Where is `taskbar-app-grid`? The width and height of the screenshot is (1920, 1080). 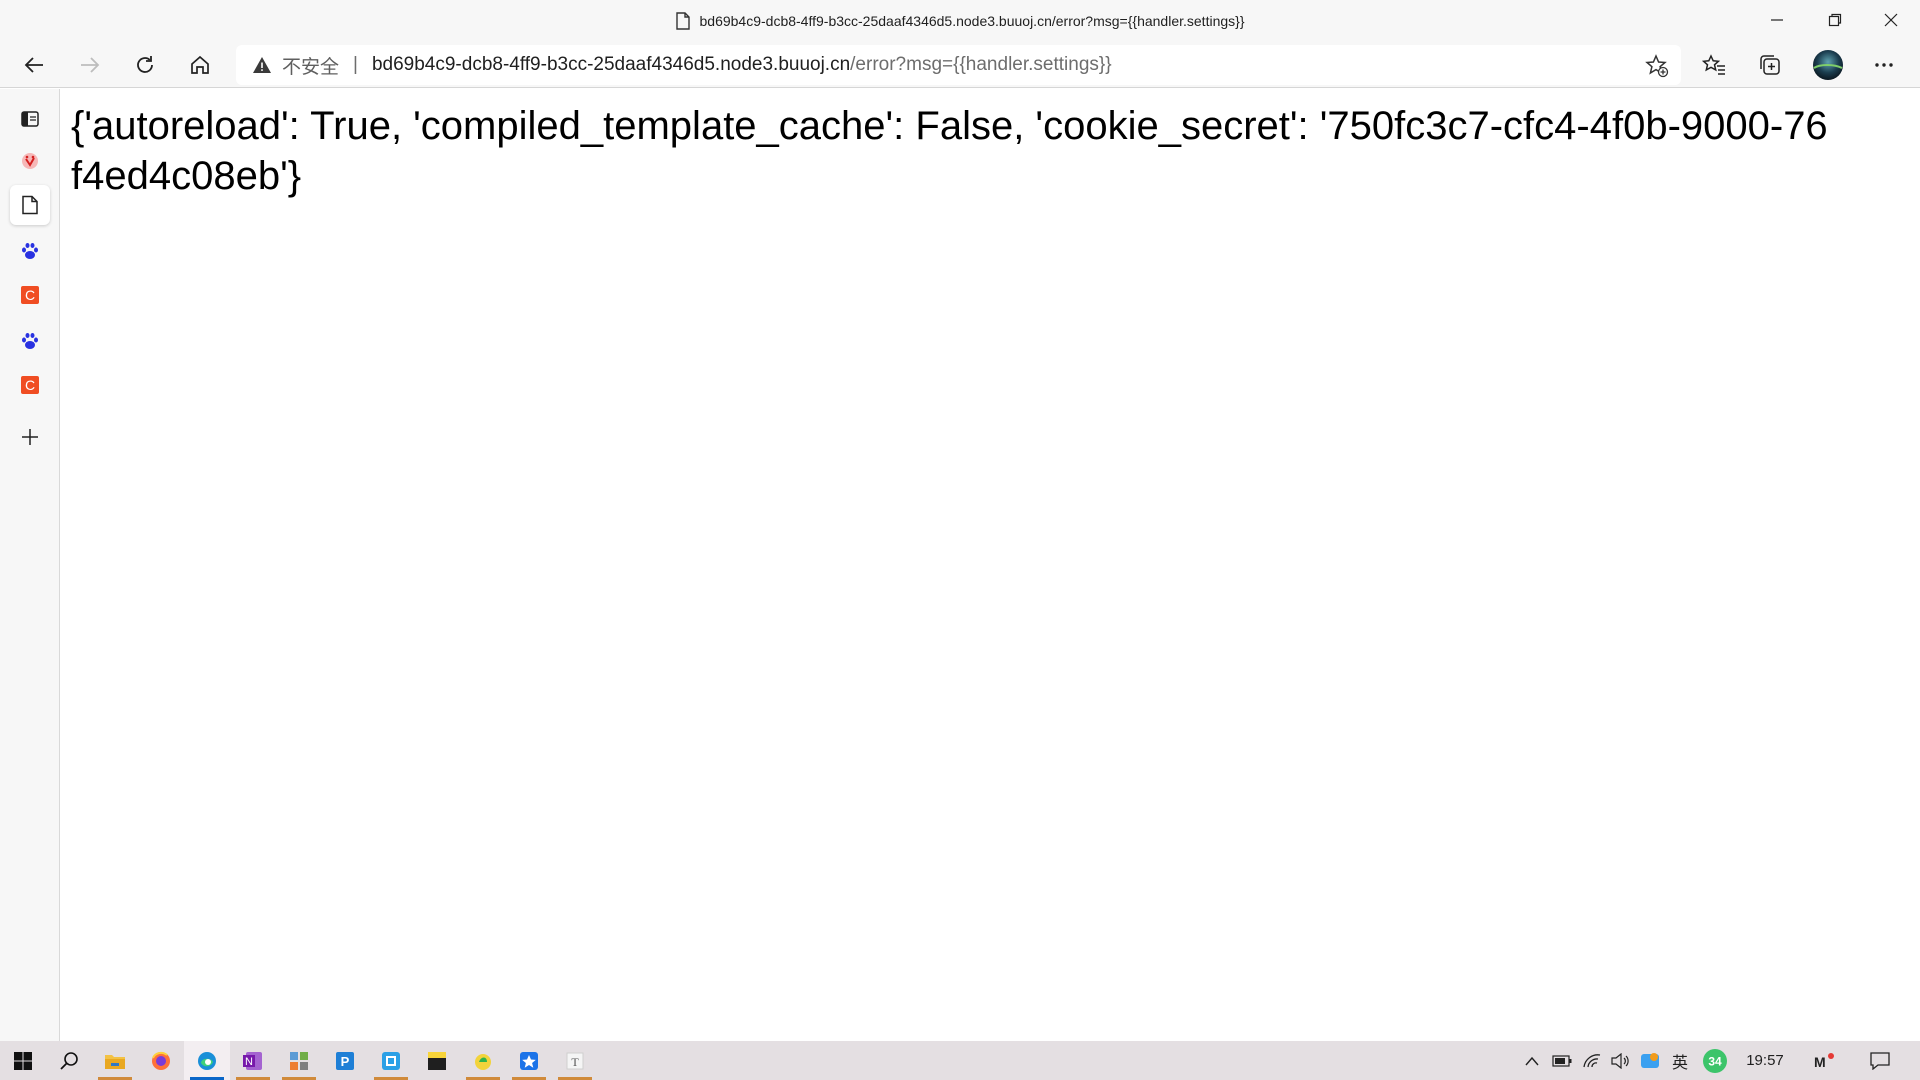 taskbar-app-grid is located at coordinates (299, 1060).